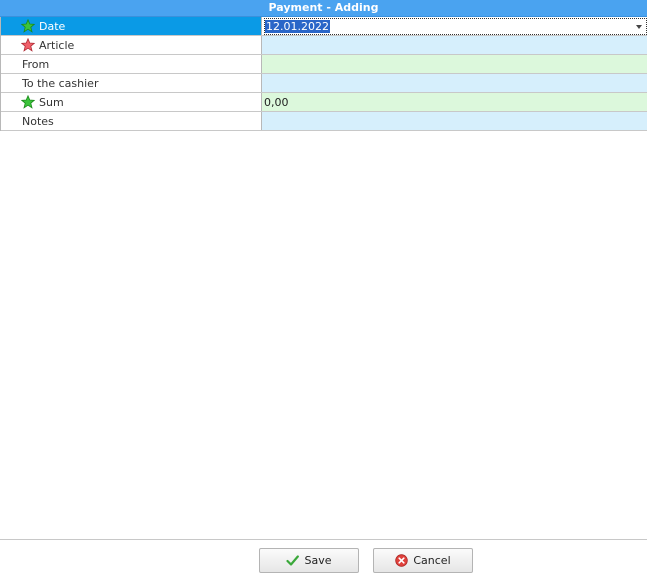  I want to click on field-value-notes, so click(454, 121).